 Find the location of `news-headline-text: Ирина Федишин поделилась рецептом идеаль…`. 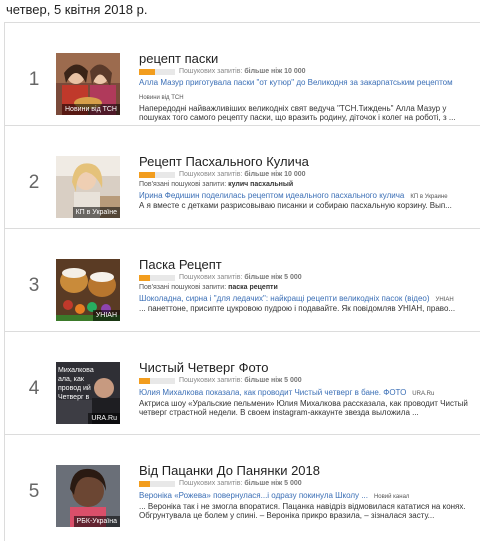

news-headline-text: Ирина Федишин поделилась рецептом идеаль… is located at coordinates (271, 195).